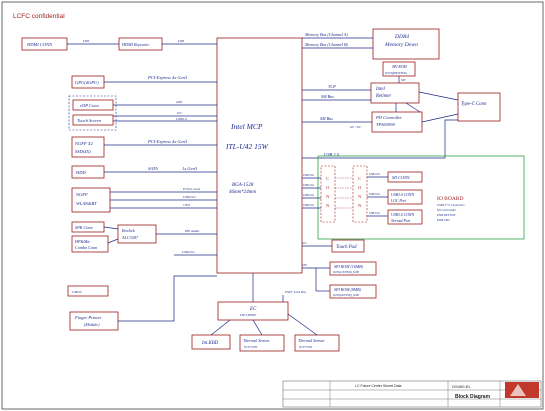 This screenshot has height=411, width=545. Describe the element at coordinates (189, 197) in the screenshot. I see `usb-wlan-label: USB2.0x1` at that location.